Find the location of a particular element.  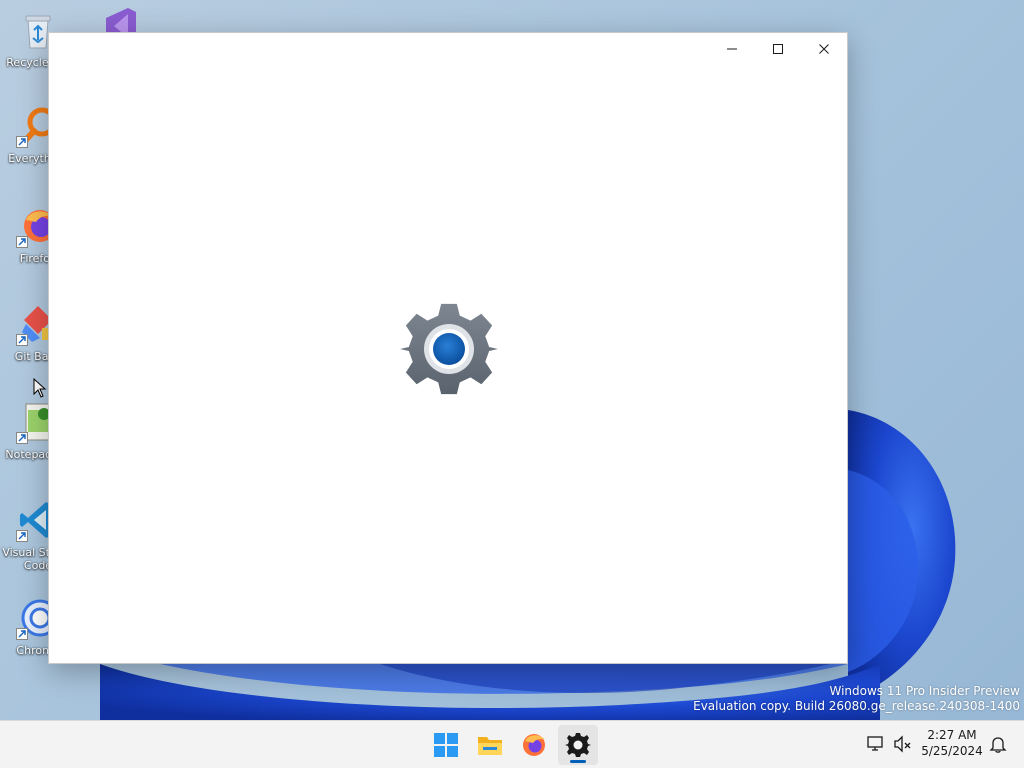

taskbar-firefox is located at coordinates (534, 745).